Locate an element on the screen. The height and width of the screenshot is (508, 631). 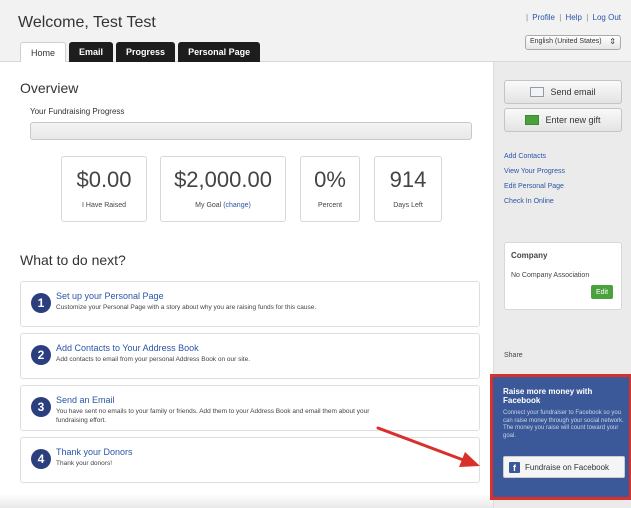
language-select: English (United States) ⇕ is located at coordinates (573, 42).